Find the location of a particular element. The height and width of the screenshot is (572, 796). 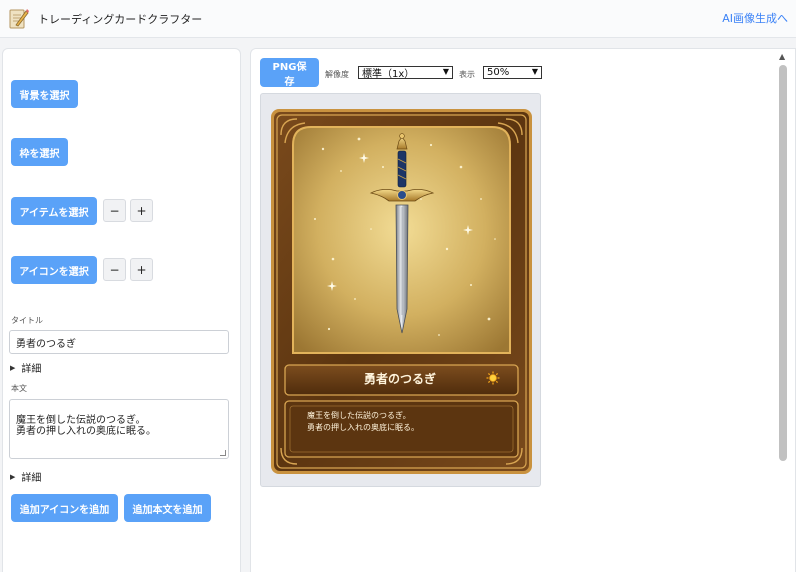

display-label: 表示 is located at coordinates (467, 74).